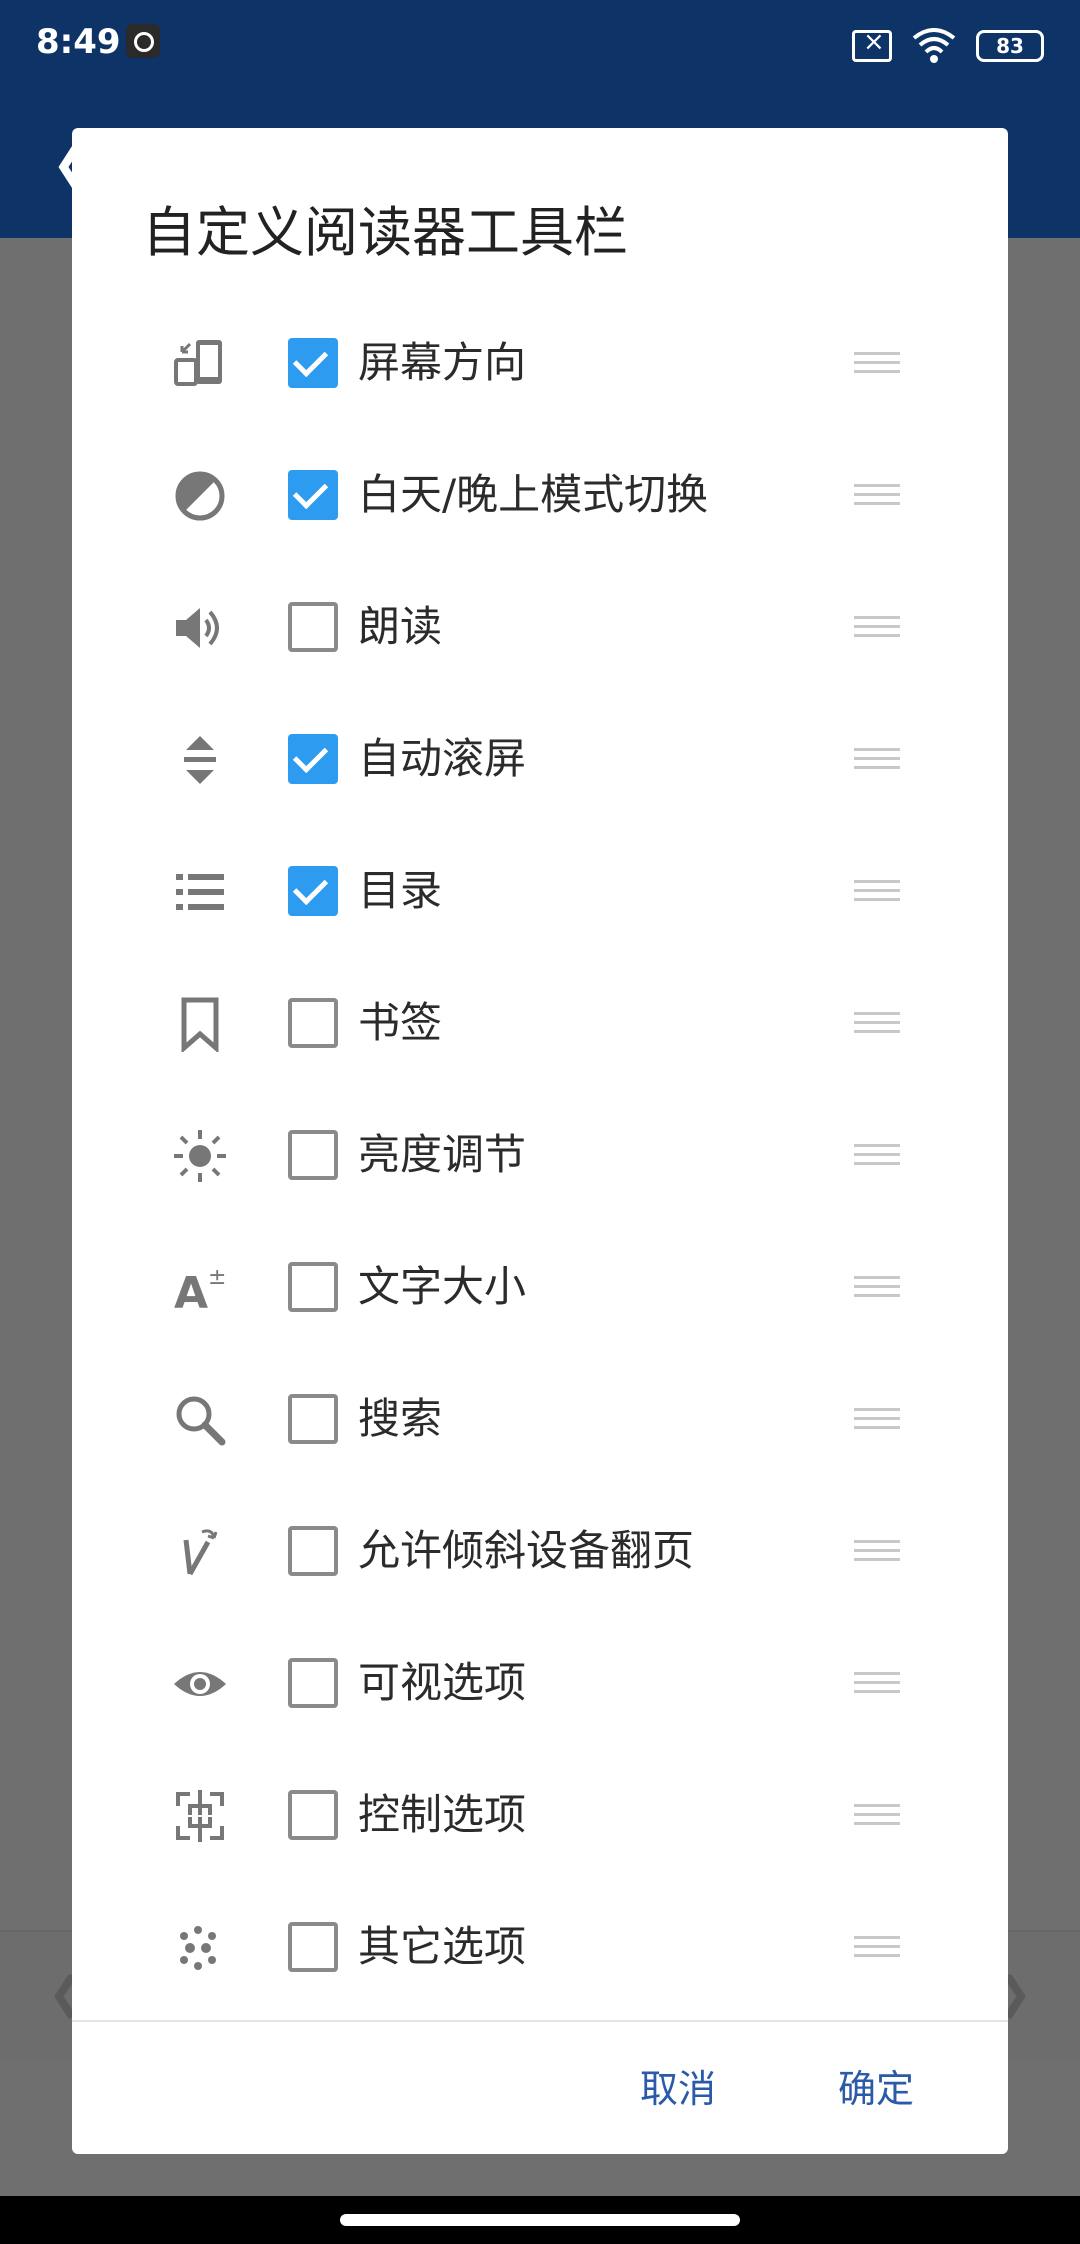 This screenshot has width=1080, height=2244. I want to click on dialog-divider, so click(540, 2021).